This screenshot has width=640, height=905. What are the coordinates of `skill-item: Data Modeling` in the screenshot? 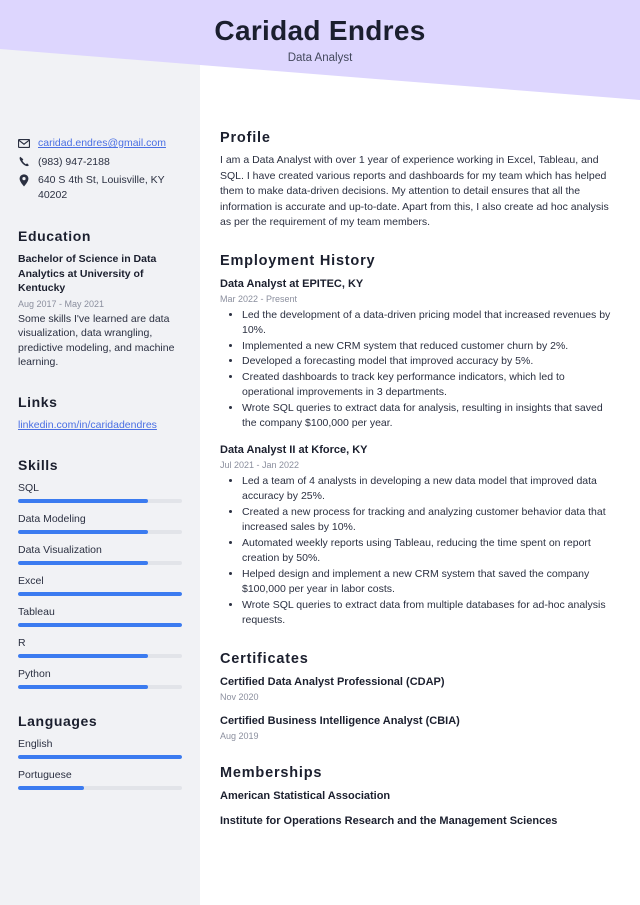 It's located at (100, 523).